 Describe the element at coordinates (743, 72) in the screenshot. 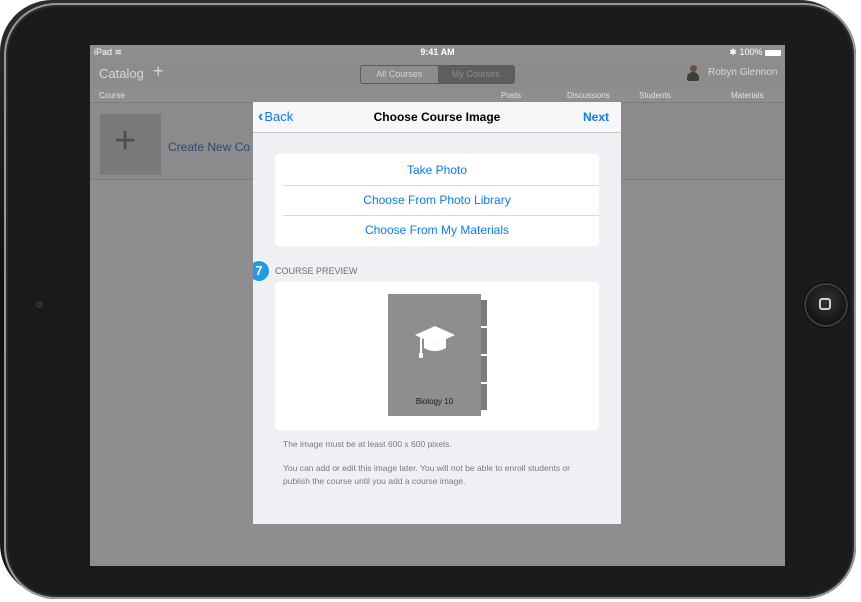

I see `user-name: Robyn Glennon` at that location.